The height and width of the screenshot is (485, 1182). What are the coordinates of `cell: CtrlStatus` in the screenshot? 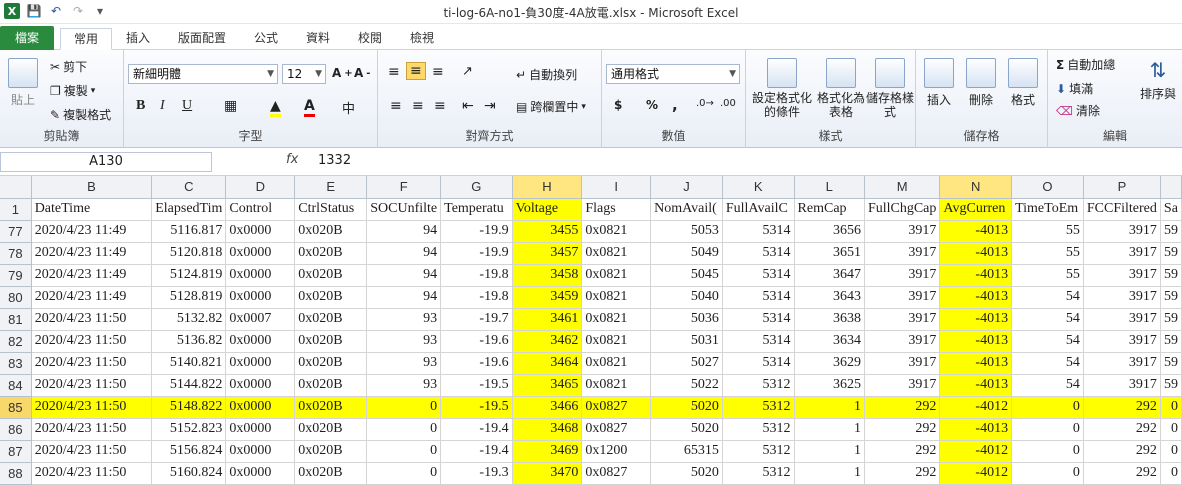 It's located at (331, 209).